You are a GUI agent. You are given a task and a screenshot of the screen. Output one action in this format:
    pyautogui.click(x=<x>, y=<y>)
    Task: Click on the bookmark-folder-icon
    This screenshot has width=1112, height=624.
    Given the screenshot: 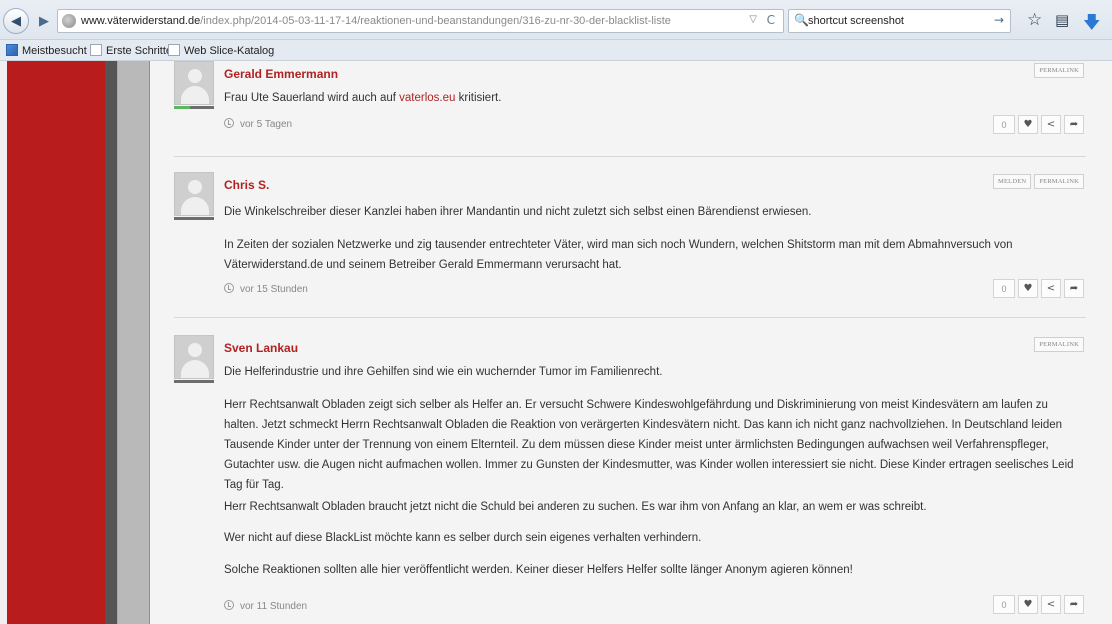 What is the action you would take?
    pyautogui.click(x=12, y=50)
    